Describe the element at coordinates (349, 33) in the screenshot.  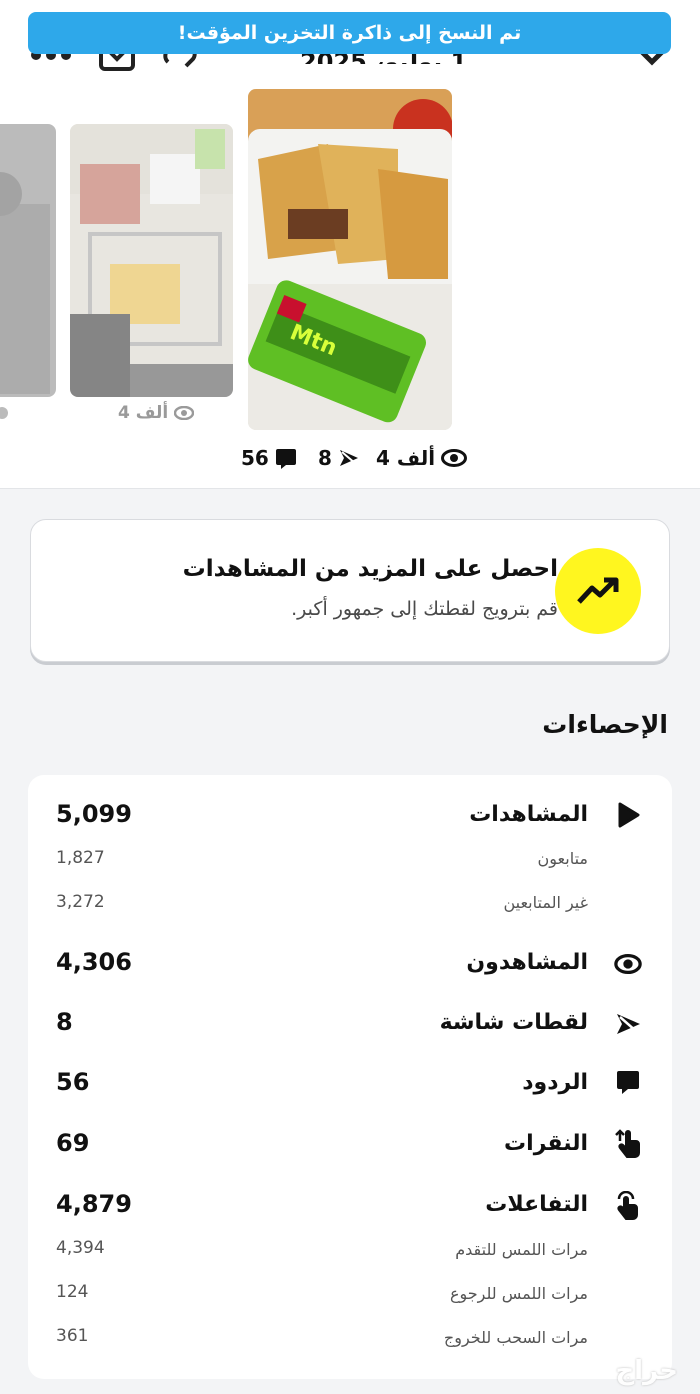
I see `copied-toast: تم النسخ إلى ذاكرة التخزين المؤقت!` at that location.